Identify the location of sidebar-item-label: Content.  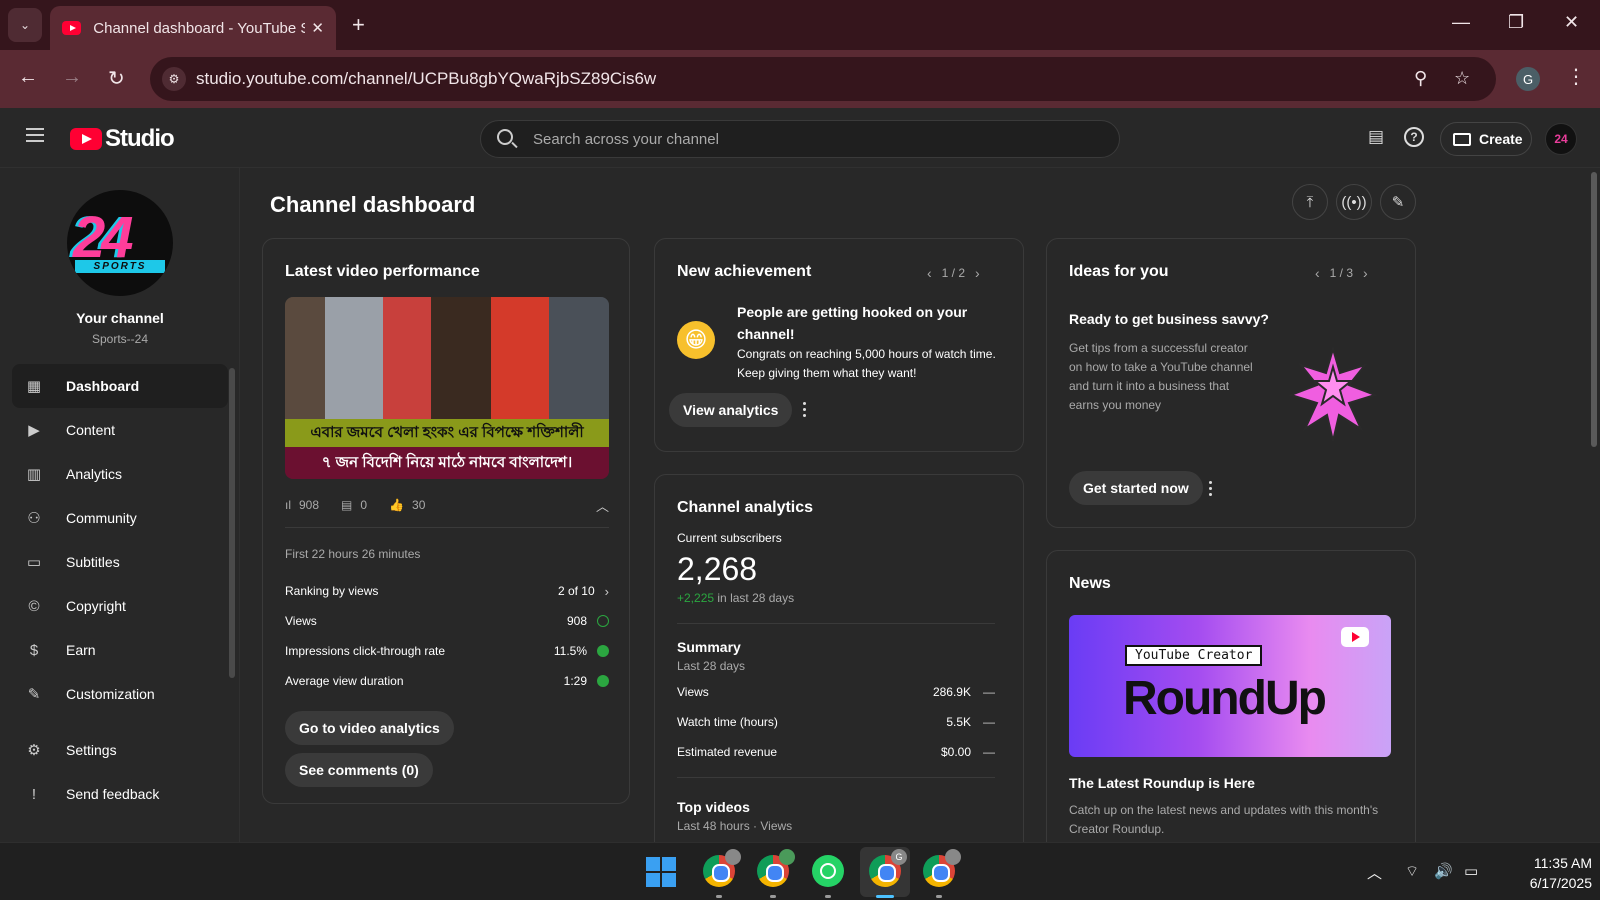
(91, 430).